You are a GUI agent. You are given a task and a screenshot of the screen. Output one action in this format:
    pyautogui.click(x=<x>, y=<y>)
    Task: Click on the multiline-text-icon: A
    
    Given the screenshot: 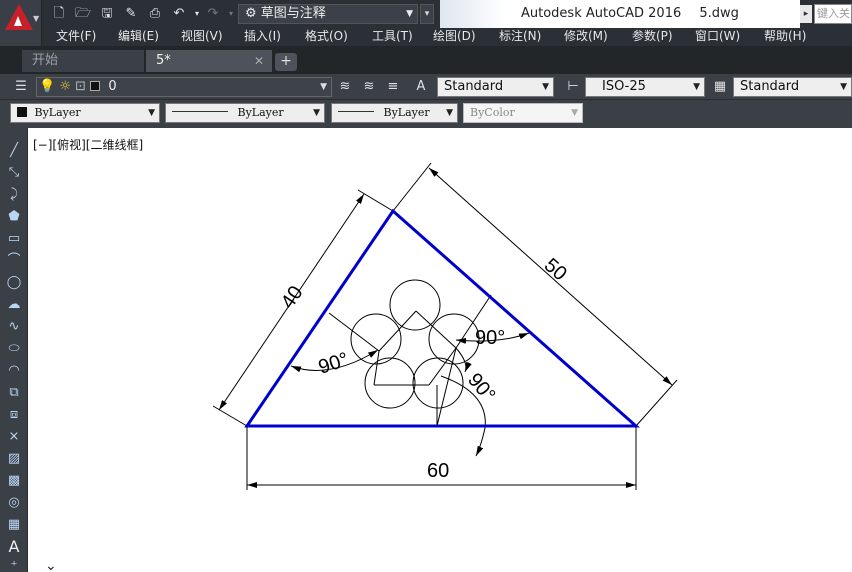 What is the action you would take?
    pyautogui.click(x=14, y=547)
    